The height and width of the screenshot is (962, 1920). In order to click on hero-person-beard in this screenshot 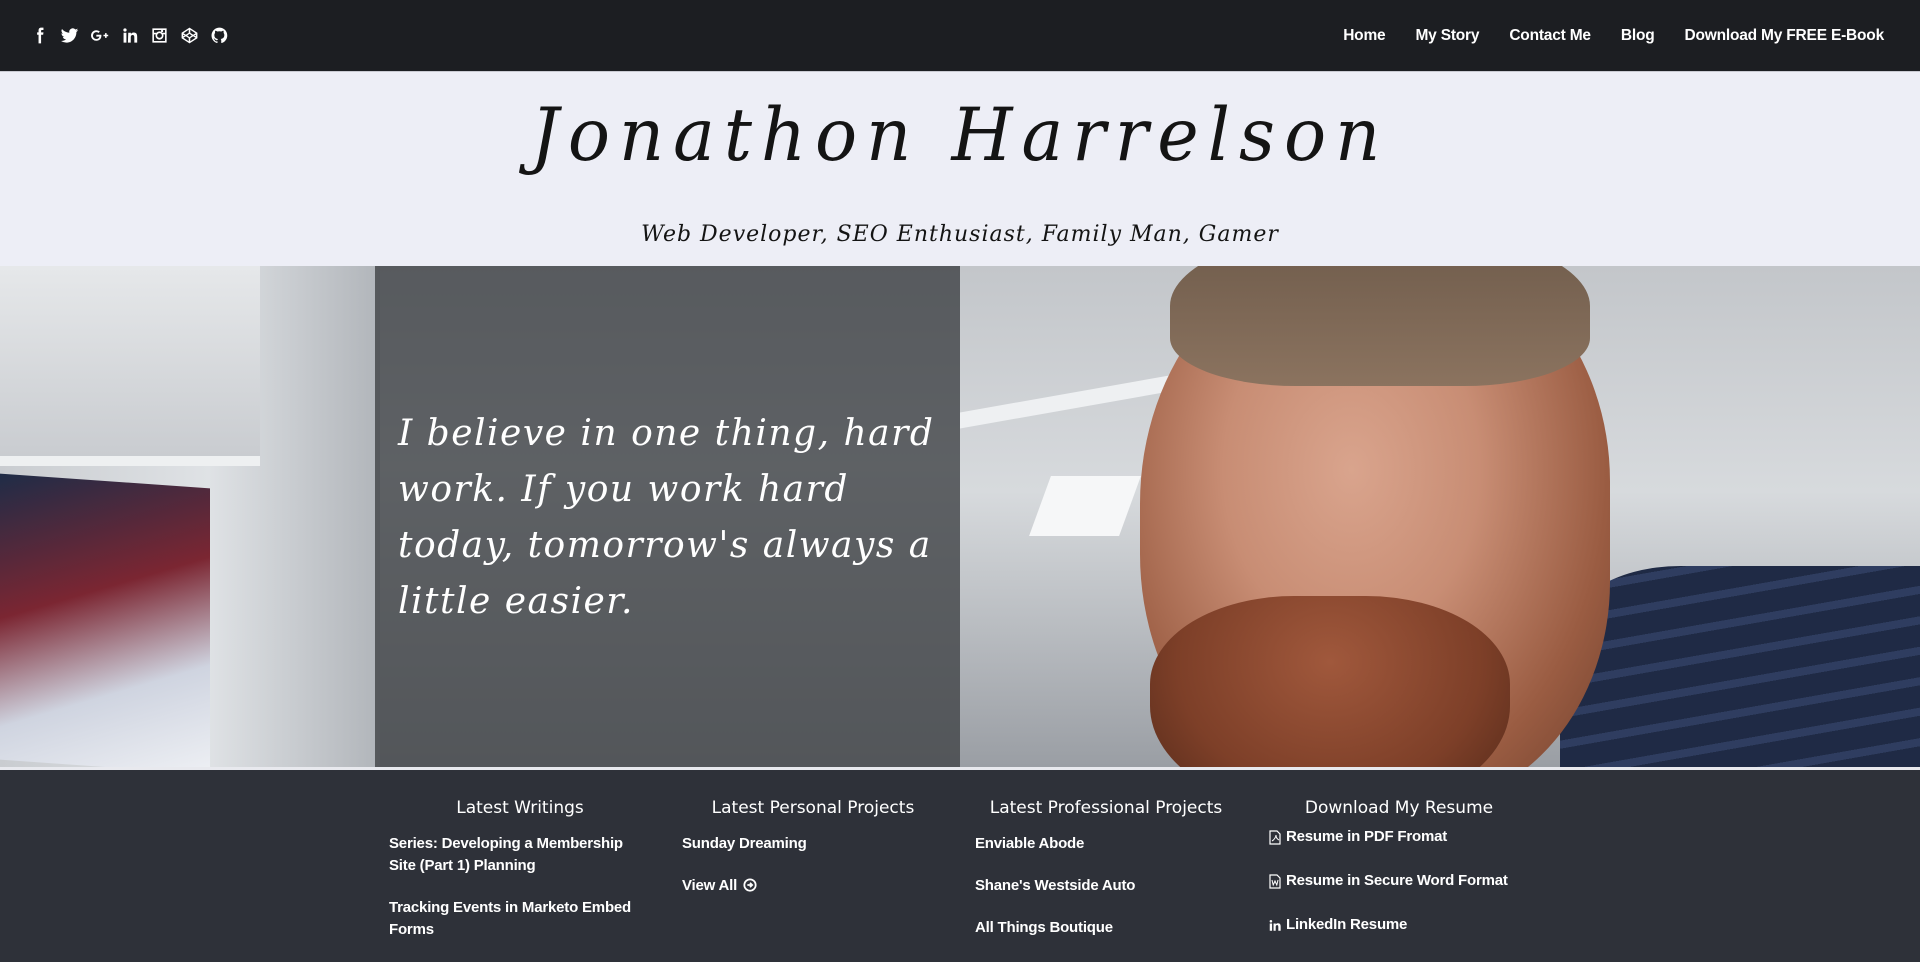, I will do `click(1330, 681)`.